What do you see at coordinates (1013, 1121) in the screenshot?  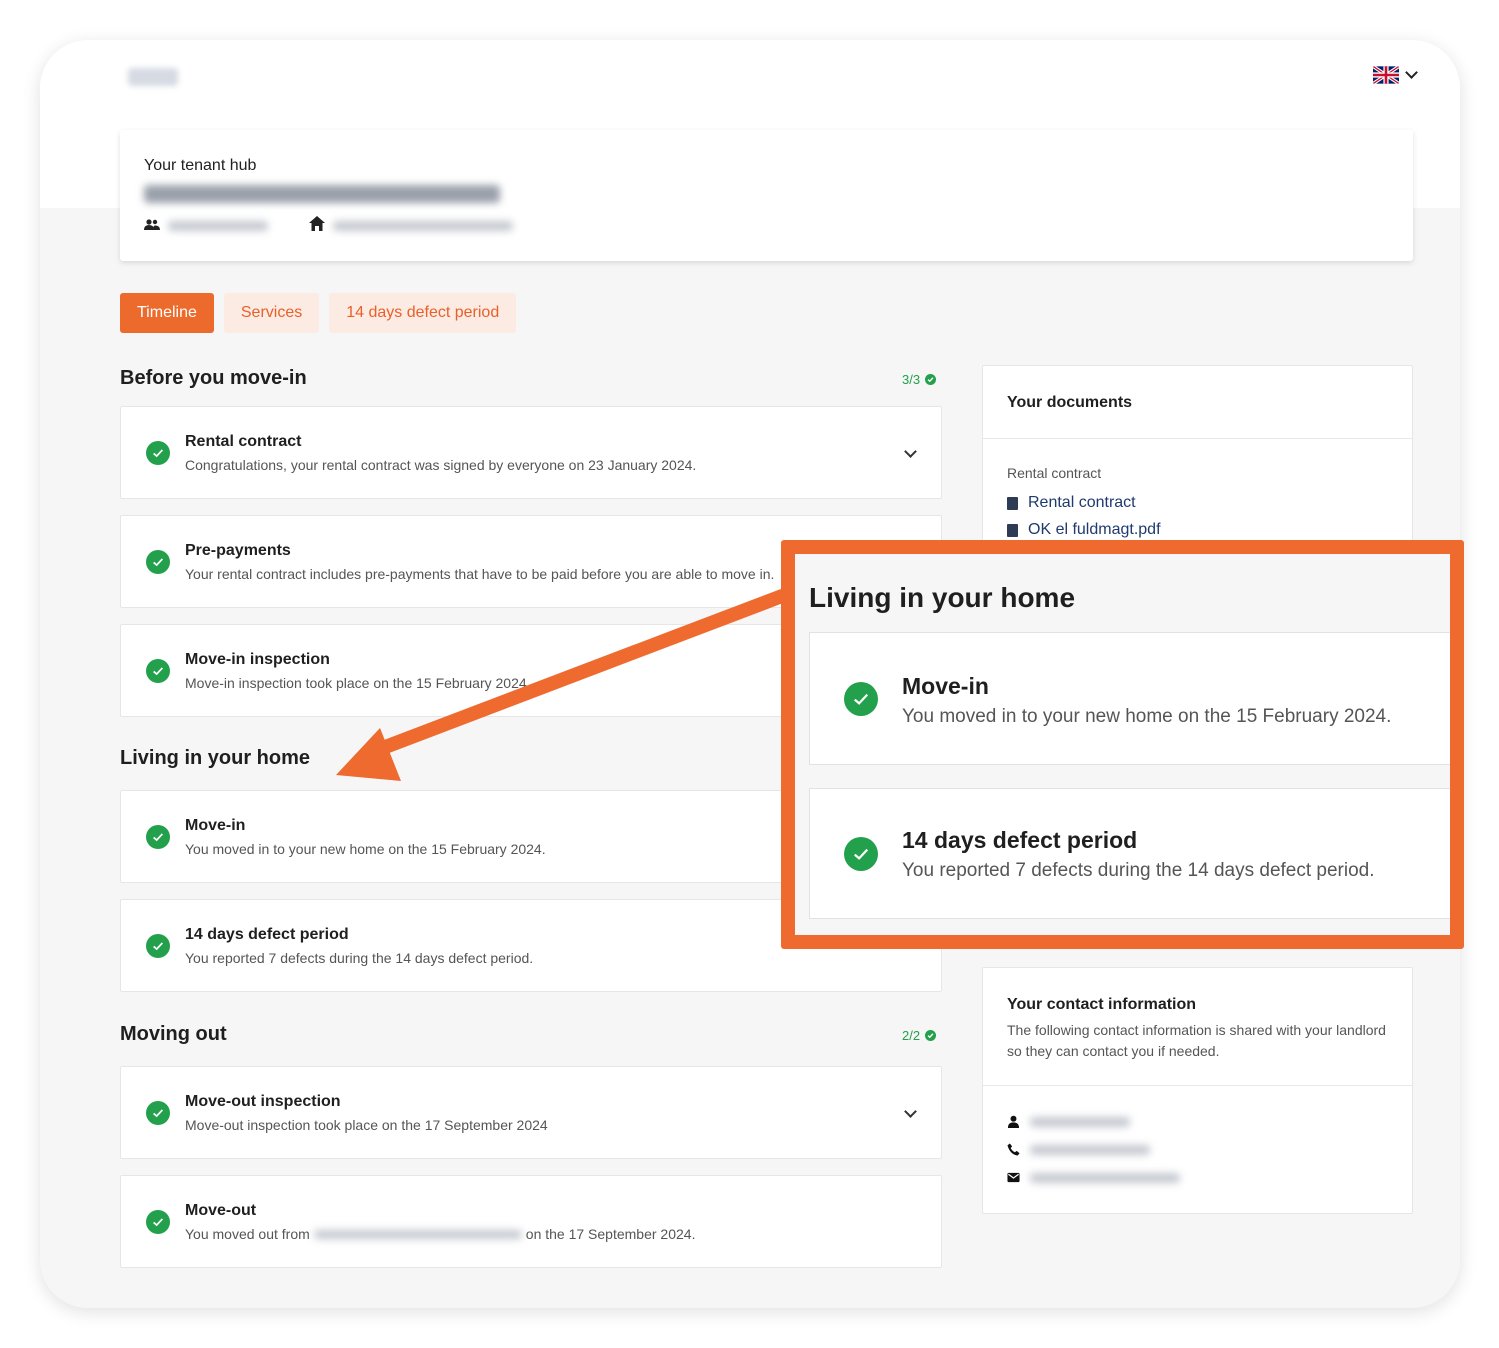 I see `user-icon` at bounding box center [1013, 1121].